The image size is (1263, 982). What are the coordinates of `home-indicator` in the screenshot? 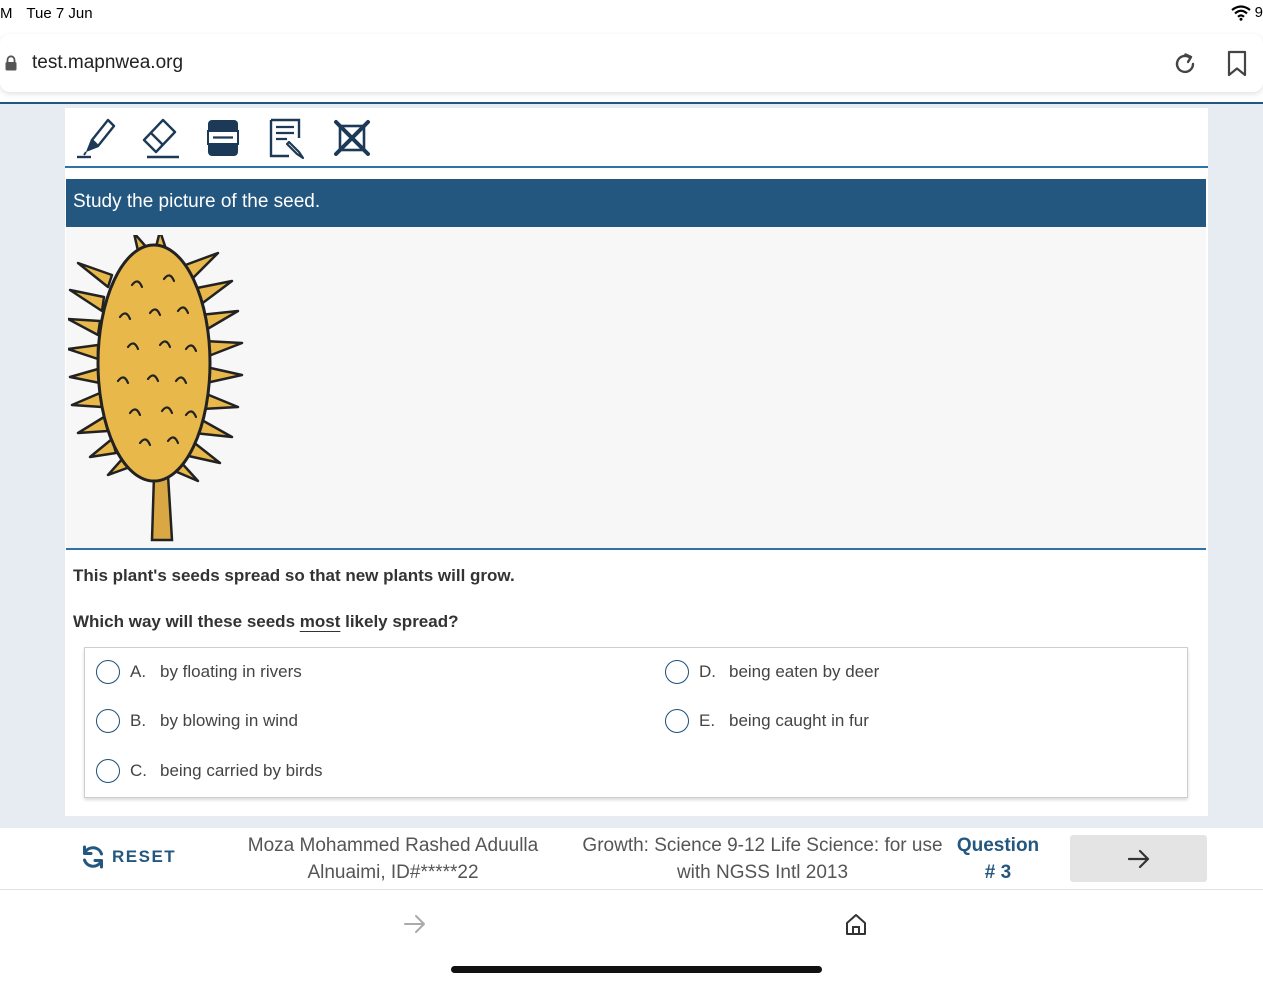 It's located at (636, 969).